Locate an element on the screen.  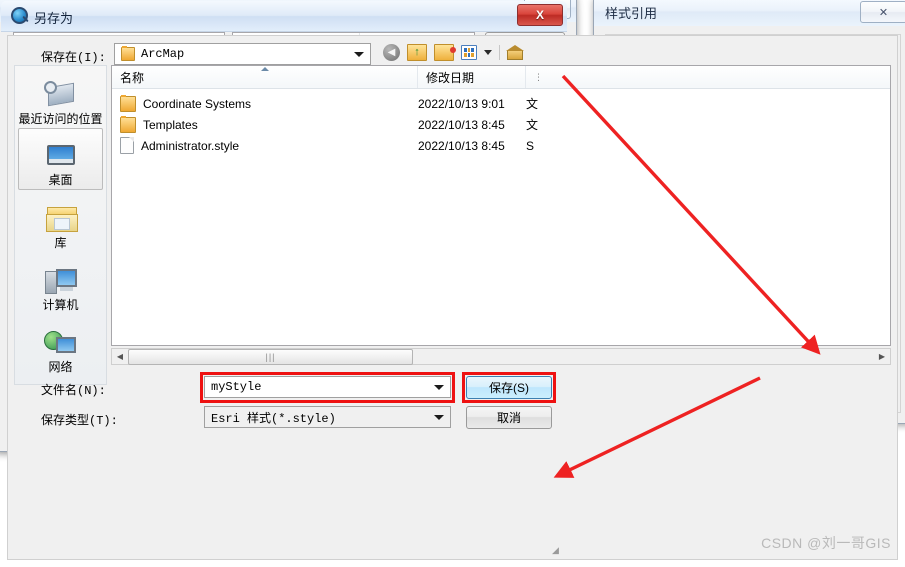
resize-grip-icon: ◢ is located at coordinates (557, 551).